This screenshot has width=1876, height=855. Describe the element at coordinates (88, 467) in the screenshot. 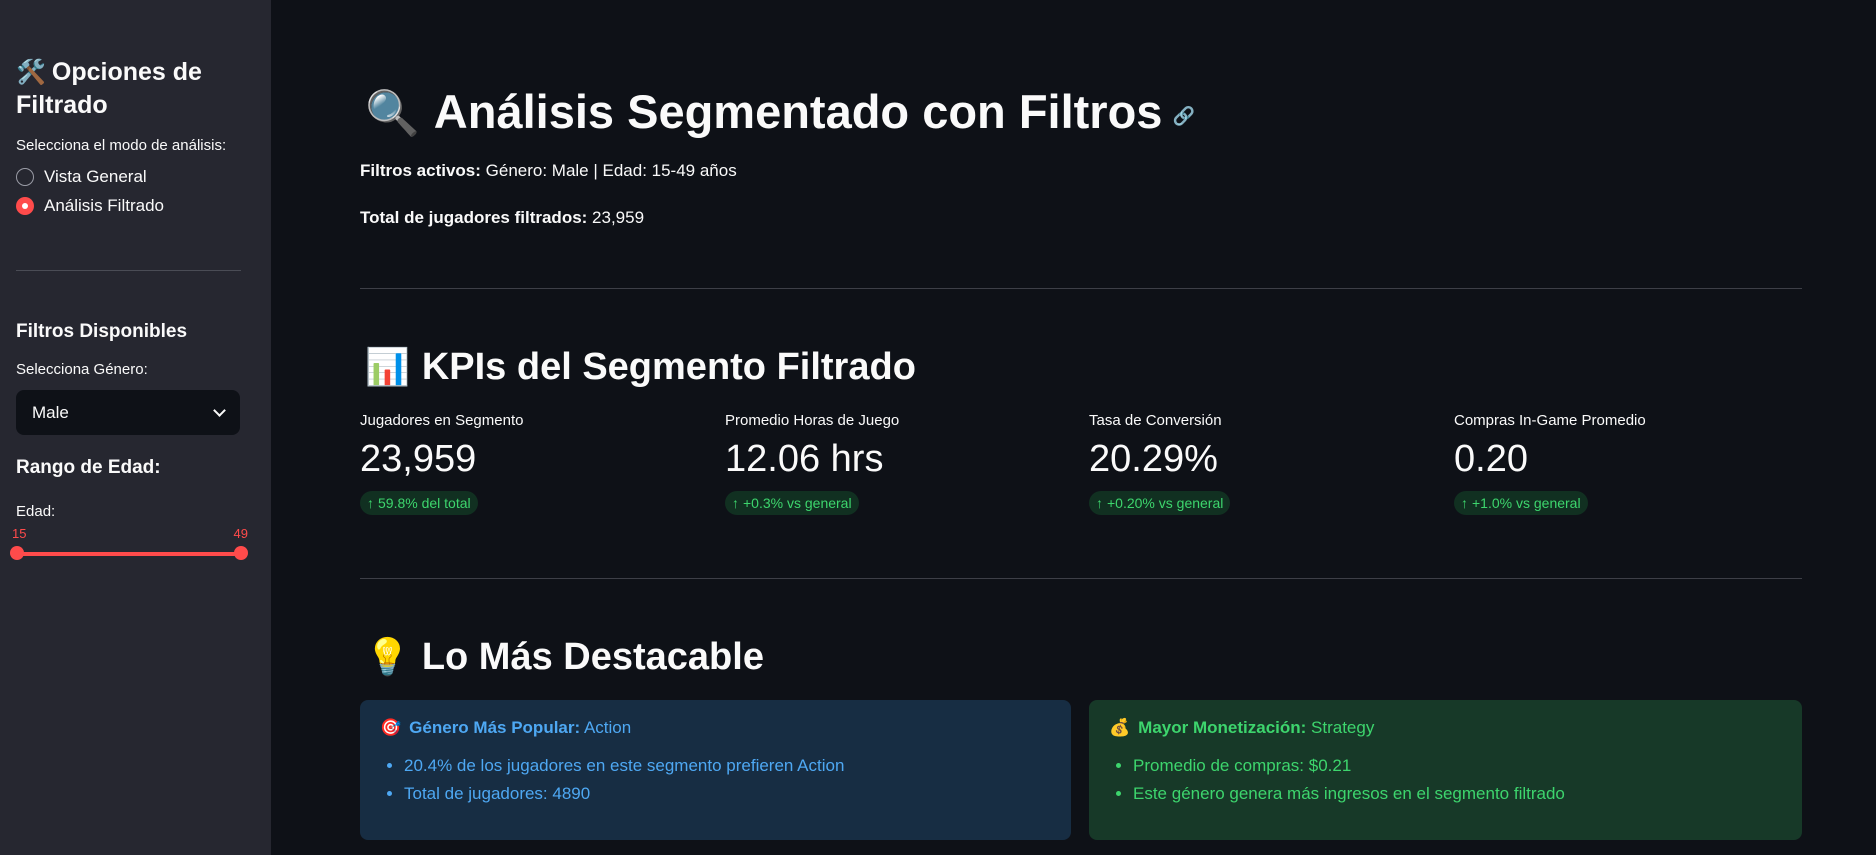

I see `age-title: Rango de Edad:` at that location.